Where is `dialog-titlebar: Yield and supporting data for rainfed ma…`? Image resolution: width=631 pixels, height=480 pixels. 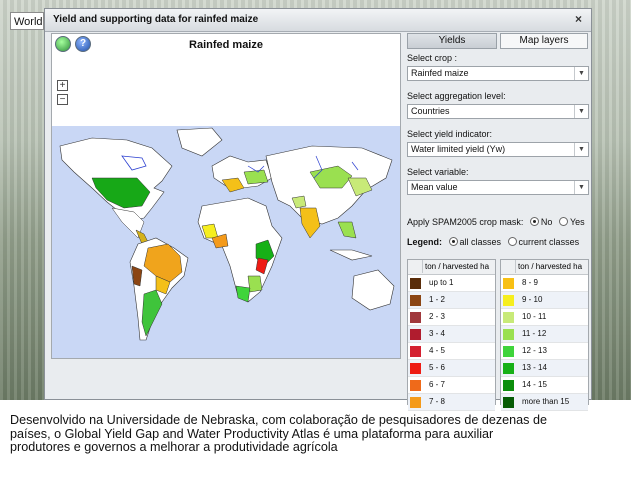 dialog-titlebar: Yield and supporting data for rainfed ma… is located at coordinates (318, 20).